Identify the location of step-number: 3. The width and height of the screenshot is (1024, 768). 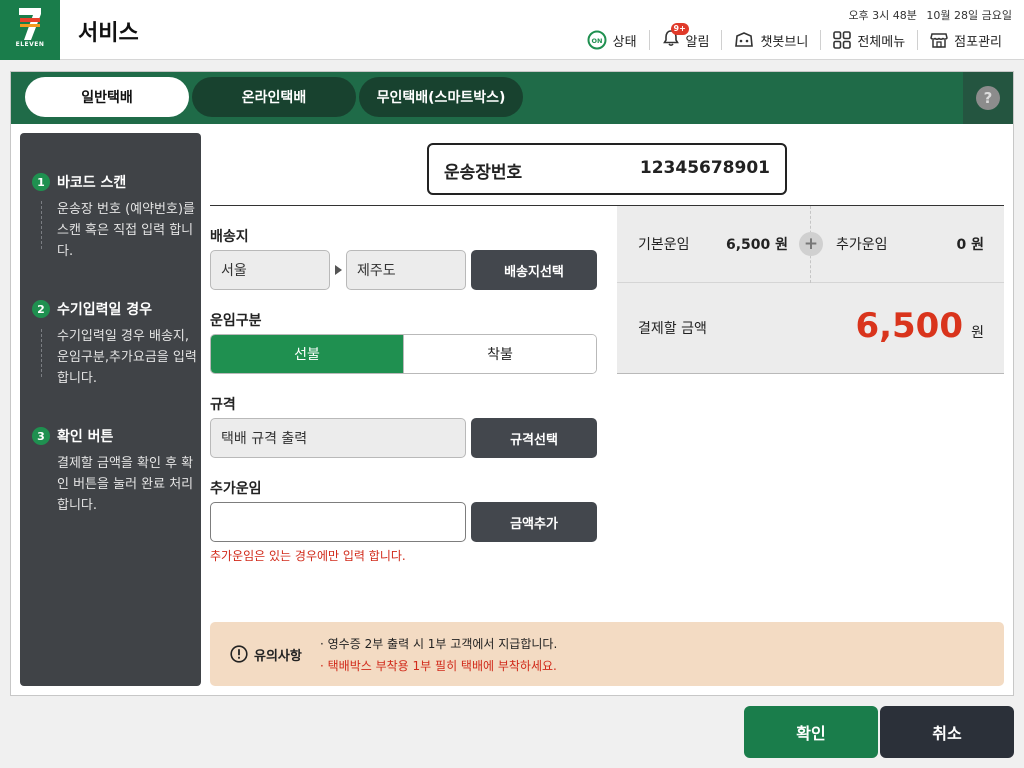
(41, 436).